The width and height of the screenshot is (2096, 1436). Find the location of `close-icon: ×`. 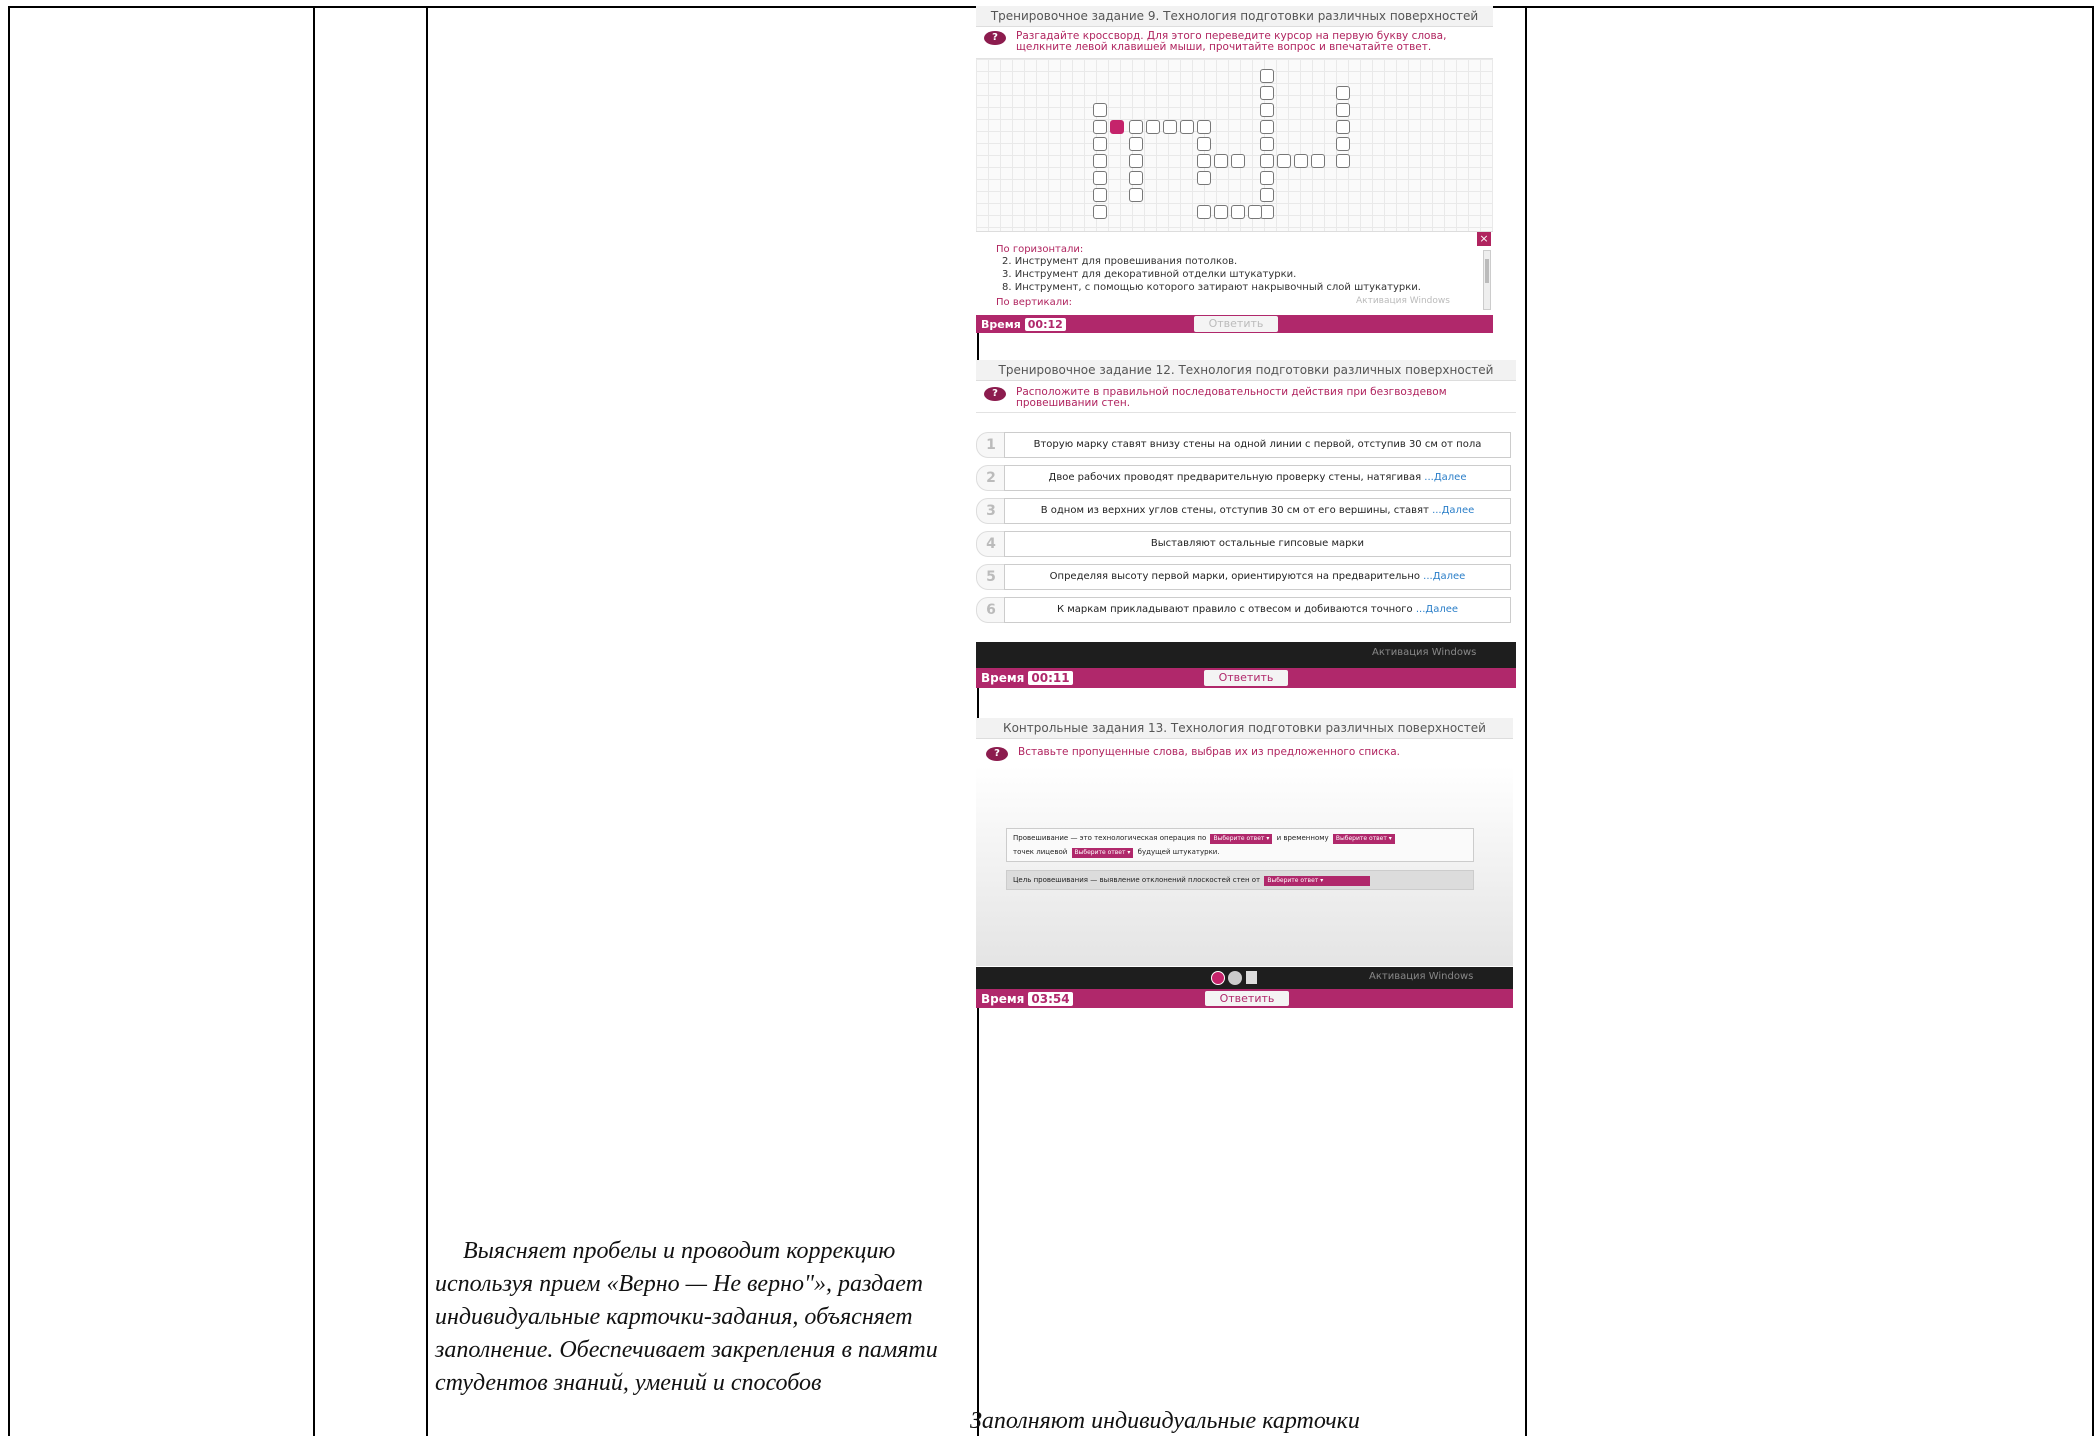

close-icon: × is located at coordinates (1484, 239).